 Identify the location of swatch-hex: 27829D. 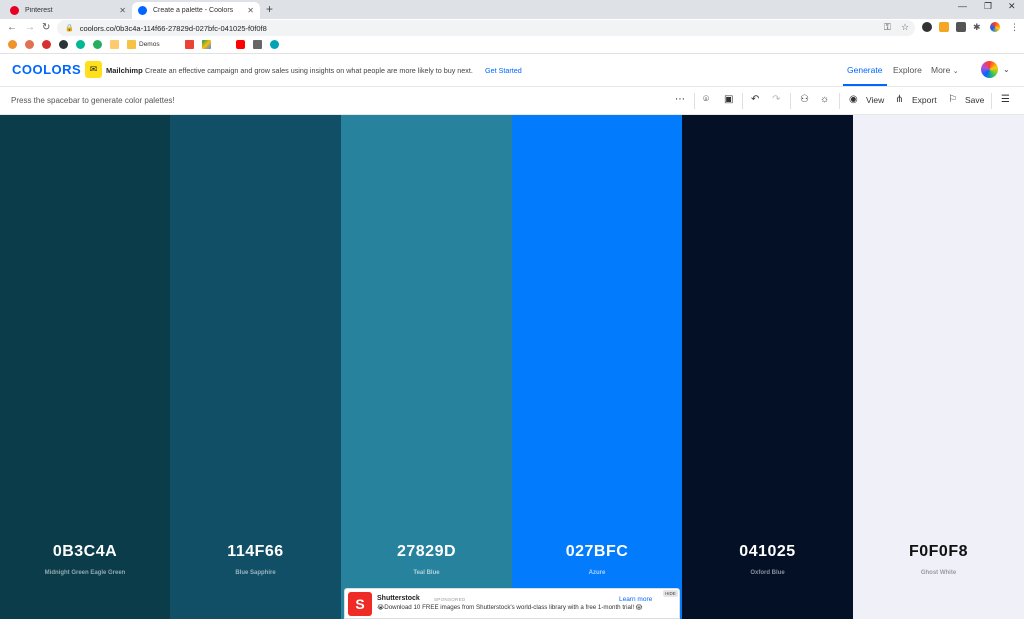
(426, 552).